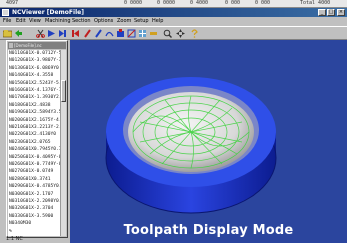 The height and width of the screenshot is (243, 347). I want to click on code-line: N0210G01X3.2213Y-2.4, so click(34, 127).